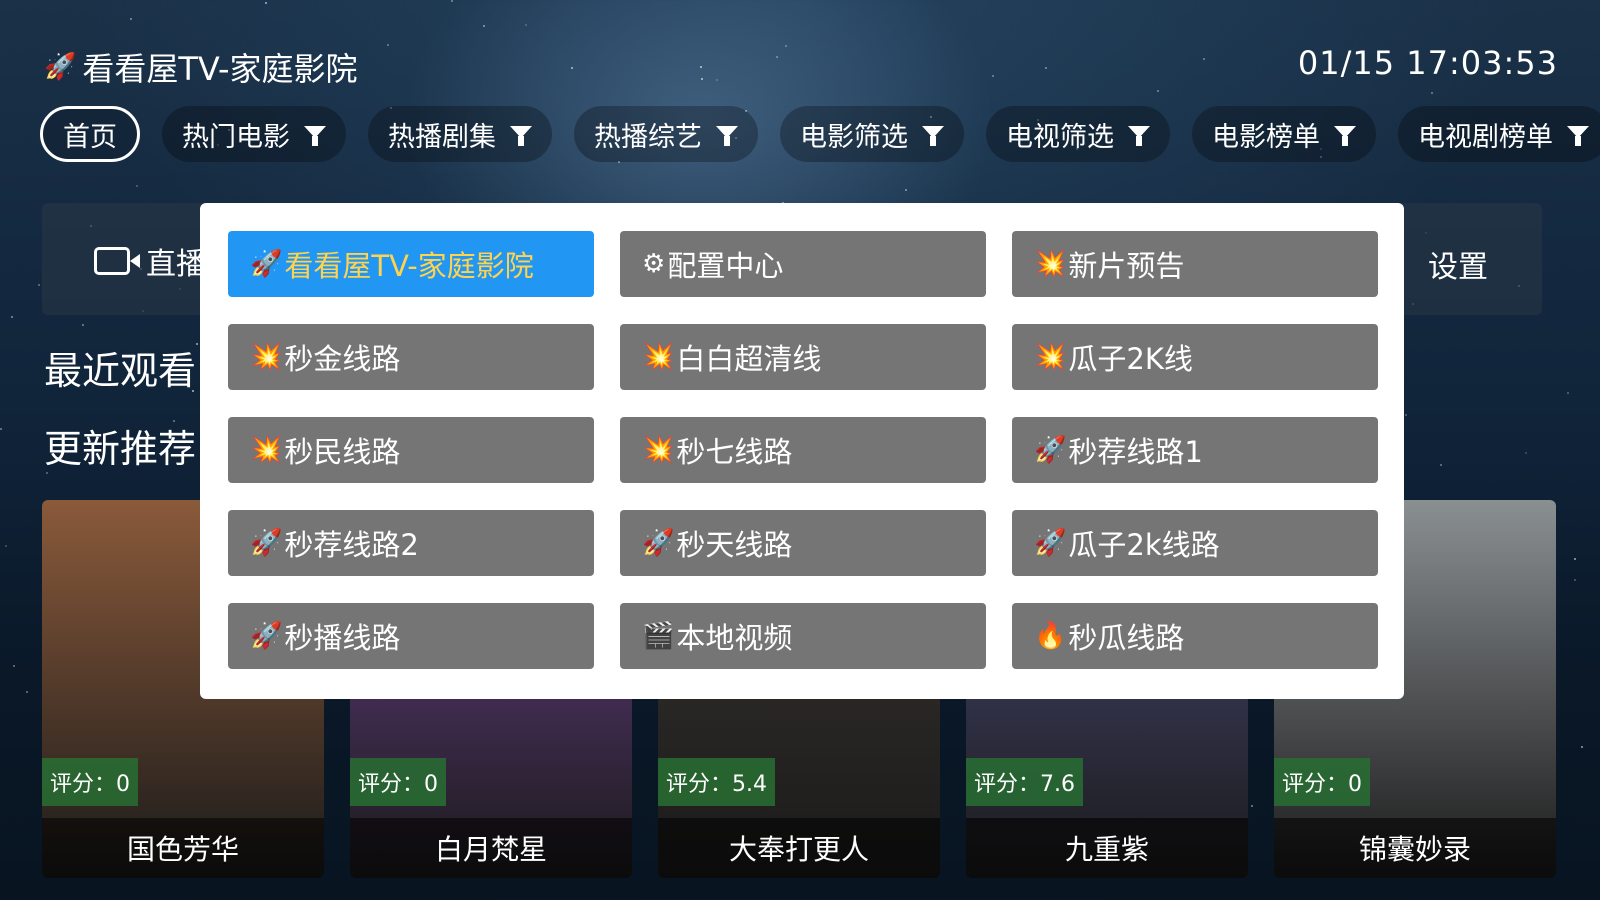 This screenshot has height=900, width=1600. Describe the element at coordinates (654, 264) in the screenshot. I see `source-option-icon: ⚙` at that location.